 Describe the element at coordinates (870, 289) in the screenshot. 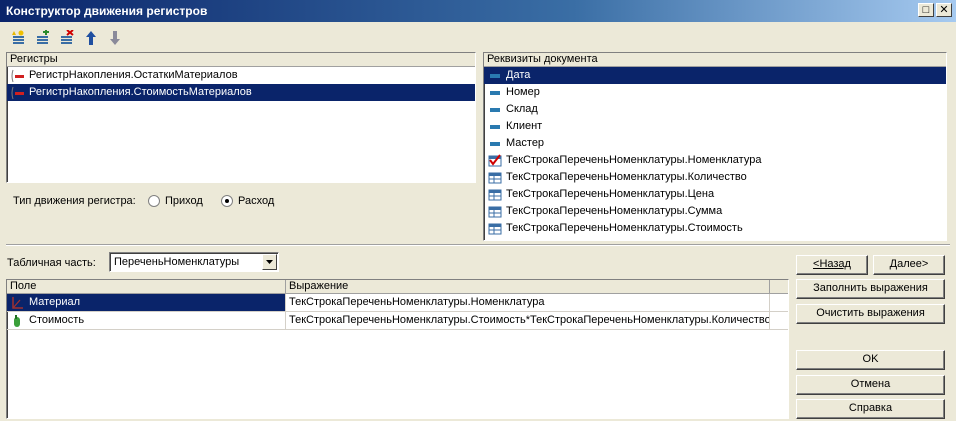

I see `fill-expressions-button: Заполнить выражения` at that location.